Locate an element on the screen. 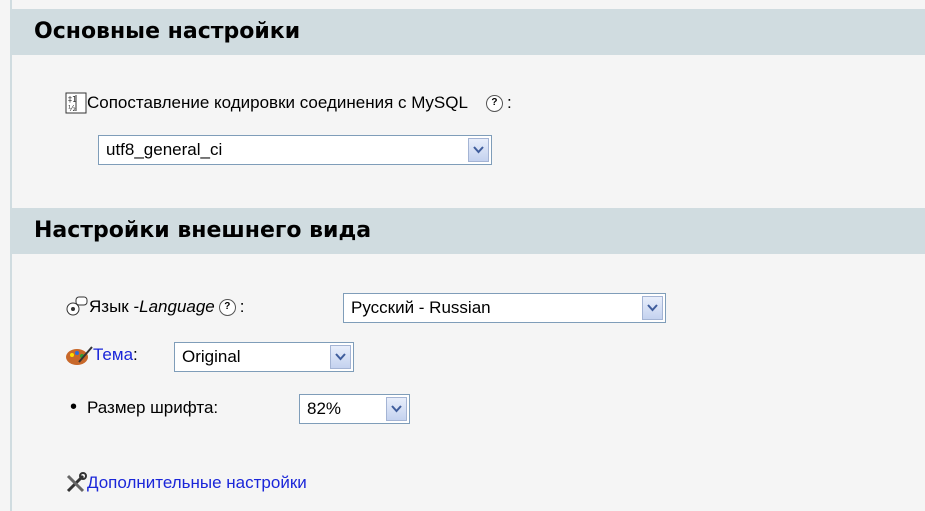 The image size is (925, 511). language-icon is located at coordinates (77, 307).